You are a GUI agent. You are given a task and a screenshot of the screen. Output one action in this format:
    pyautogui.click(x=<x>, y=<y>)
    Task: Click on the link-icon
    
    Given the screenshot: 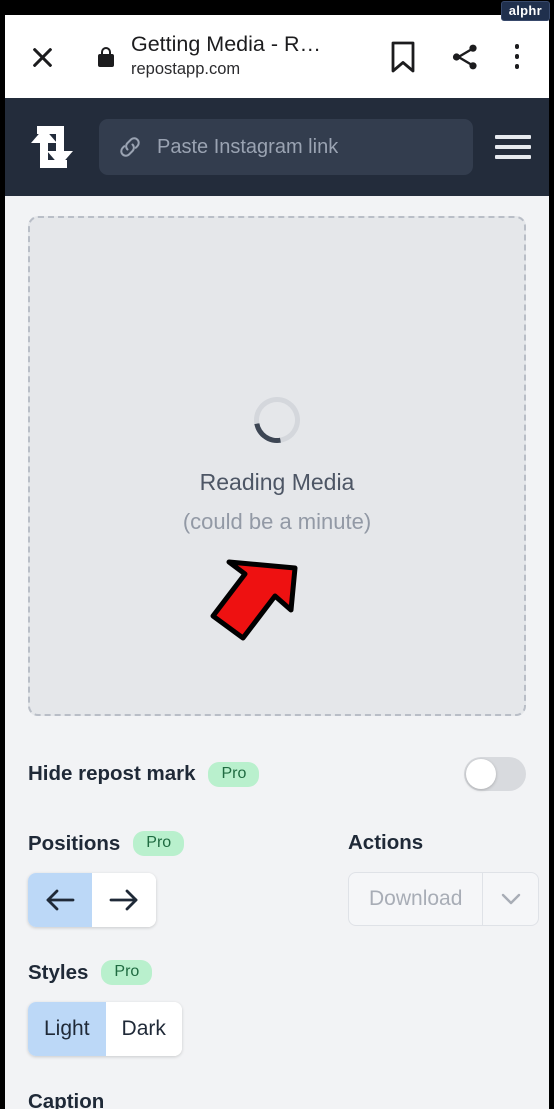 What is the action you would take?
    pyautogui.click(x=130, y=147)
    